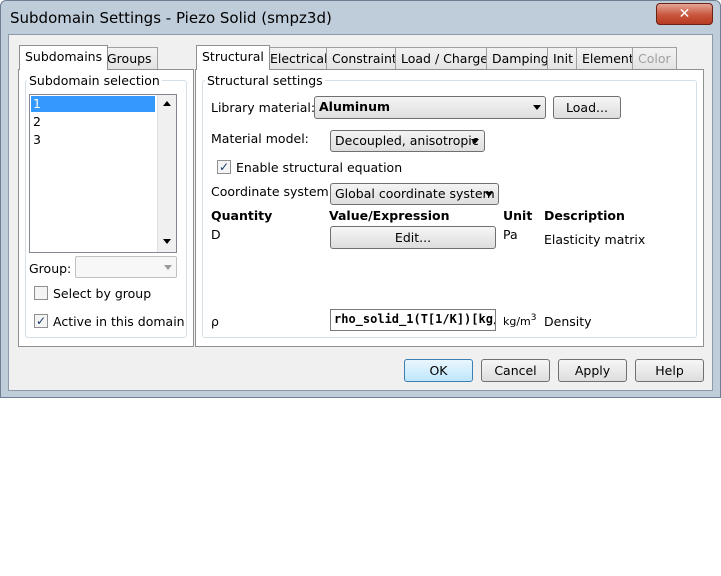  I want to click on group-label: Group:, so click(50, 268).